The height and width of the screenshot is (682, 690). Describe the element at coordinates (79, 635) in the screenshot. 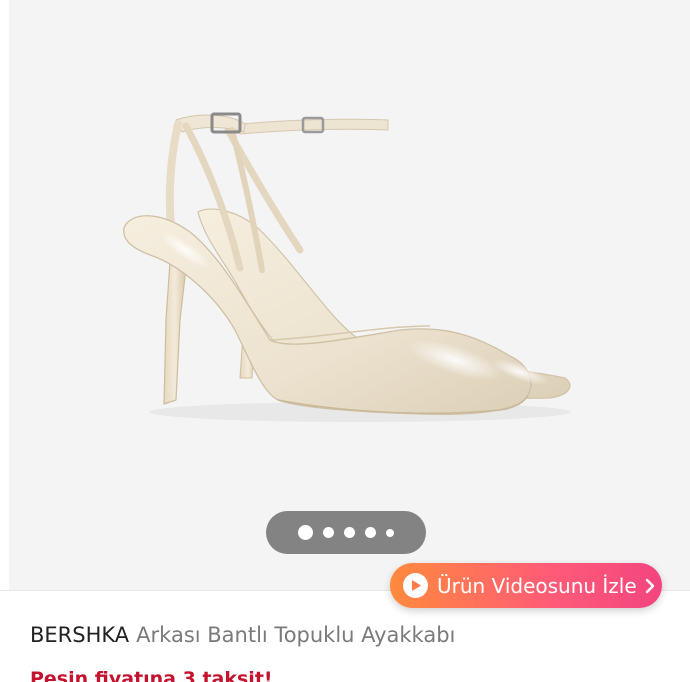

I see `product-brand: BERSHKA` at that location.